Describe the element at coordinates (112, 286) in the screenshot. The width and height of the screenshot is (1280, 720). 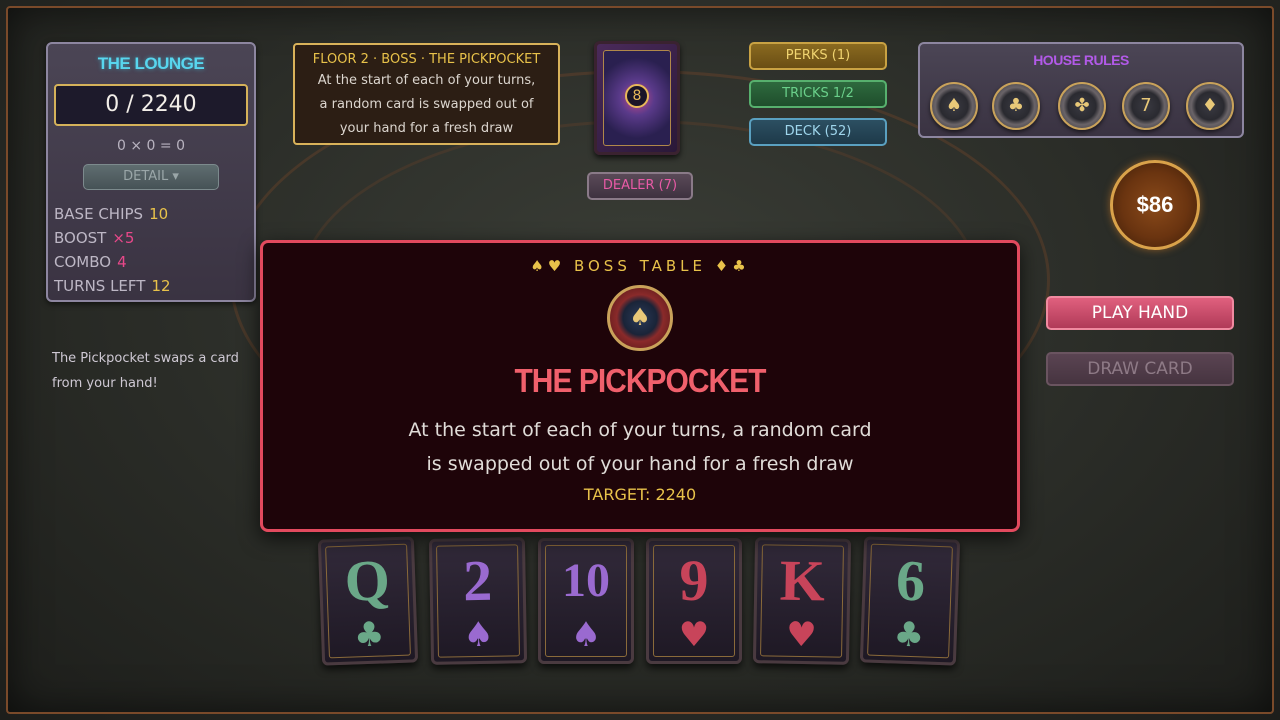
I see `stat-turns-left: TURNS LEFT 12` at that location.